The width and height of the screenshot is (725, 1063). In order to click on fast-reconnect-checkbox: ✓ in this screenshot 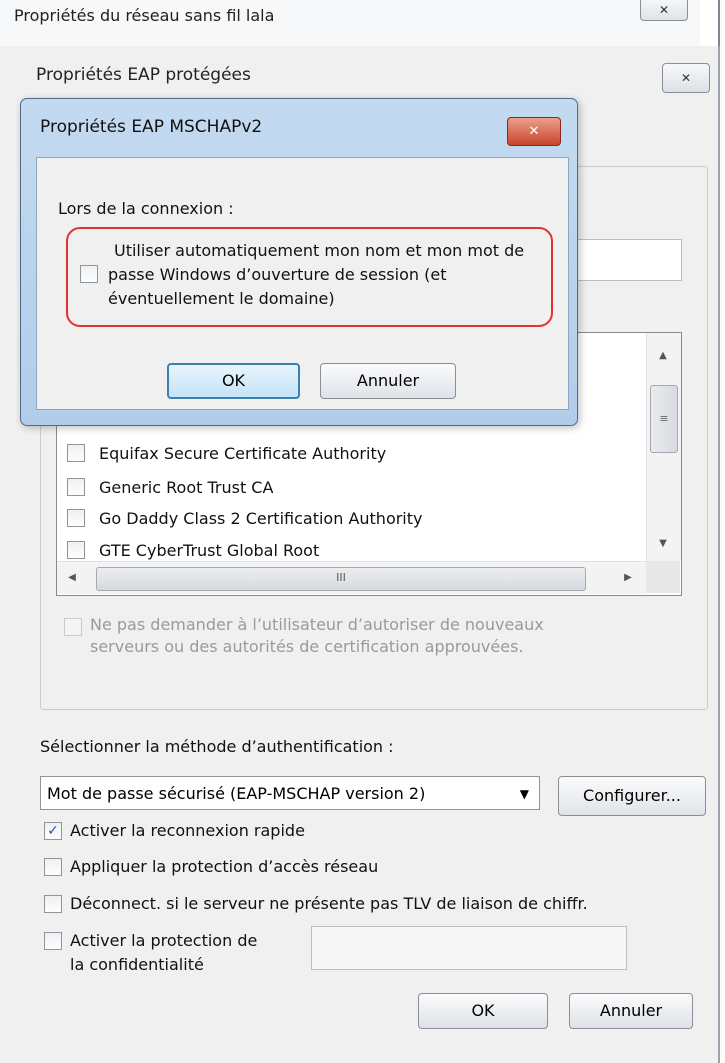, I will do `click(53, 830)`.